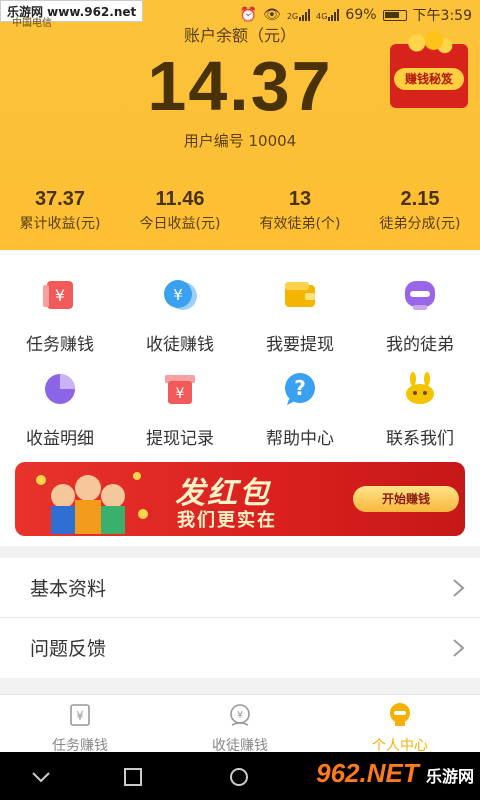 The width and height of the screenshot is (480, 800). I want to click on signal-2g-label: 2G, so click(292, 16).